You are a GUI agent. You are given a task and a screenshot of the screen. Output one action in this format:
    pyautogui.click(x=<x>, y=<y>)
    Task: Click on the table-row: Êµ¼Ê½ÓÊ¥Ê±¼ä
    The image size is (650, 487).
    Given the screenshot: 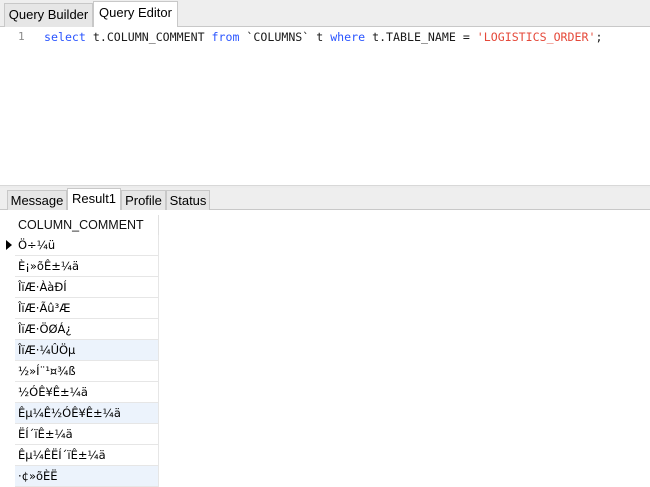 What is the action you would take?
    pyautogui.click(x=80, y=413)
    